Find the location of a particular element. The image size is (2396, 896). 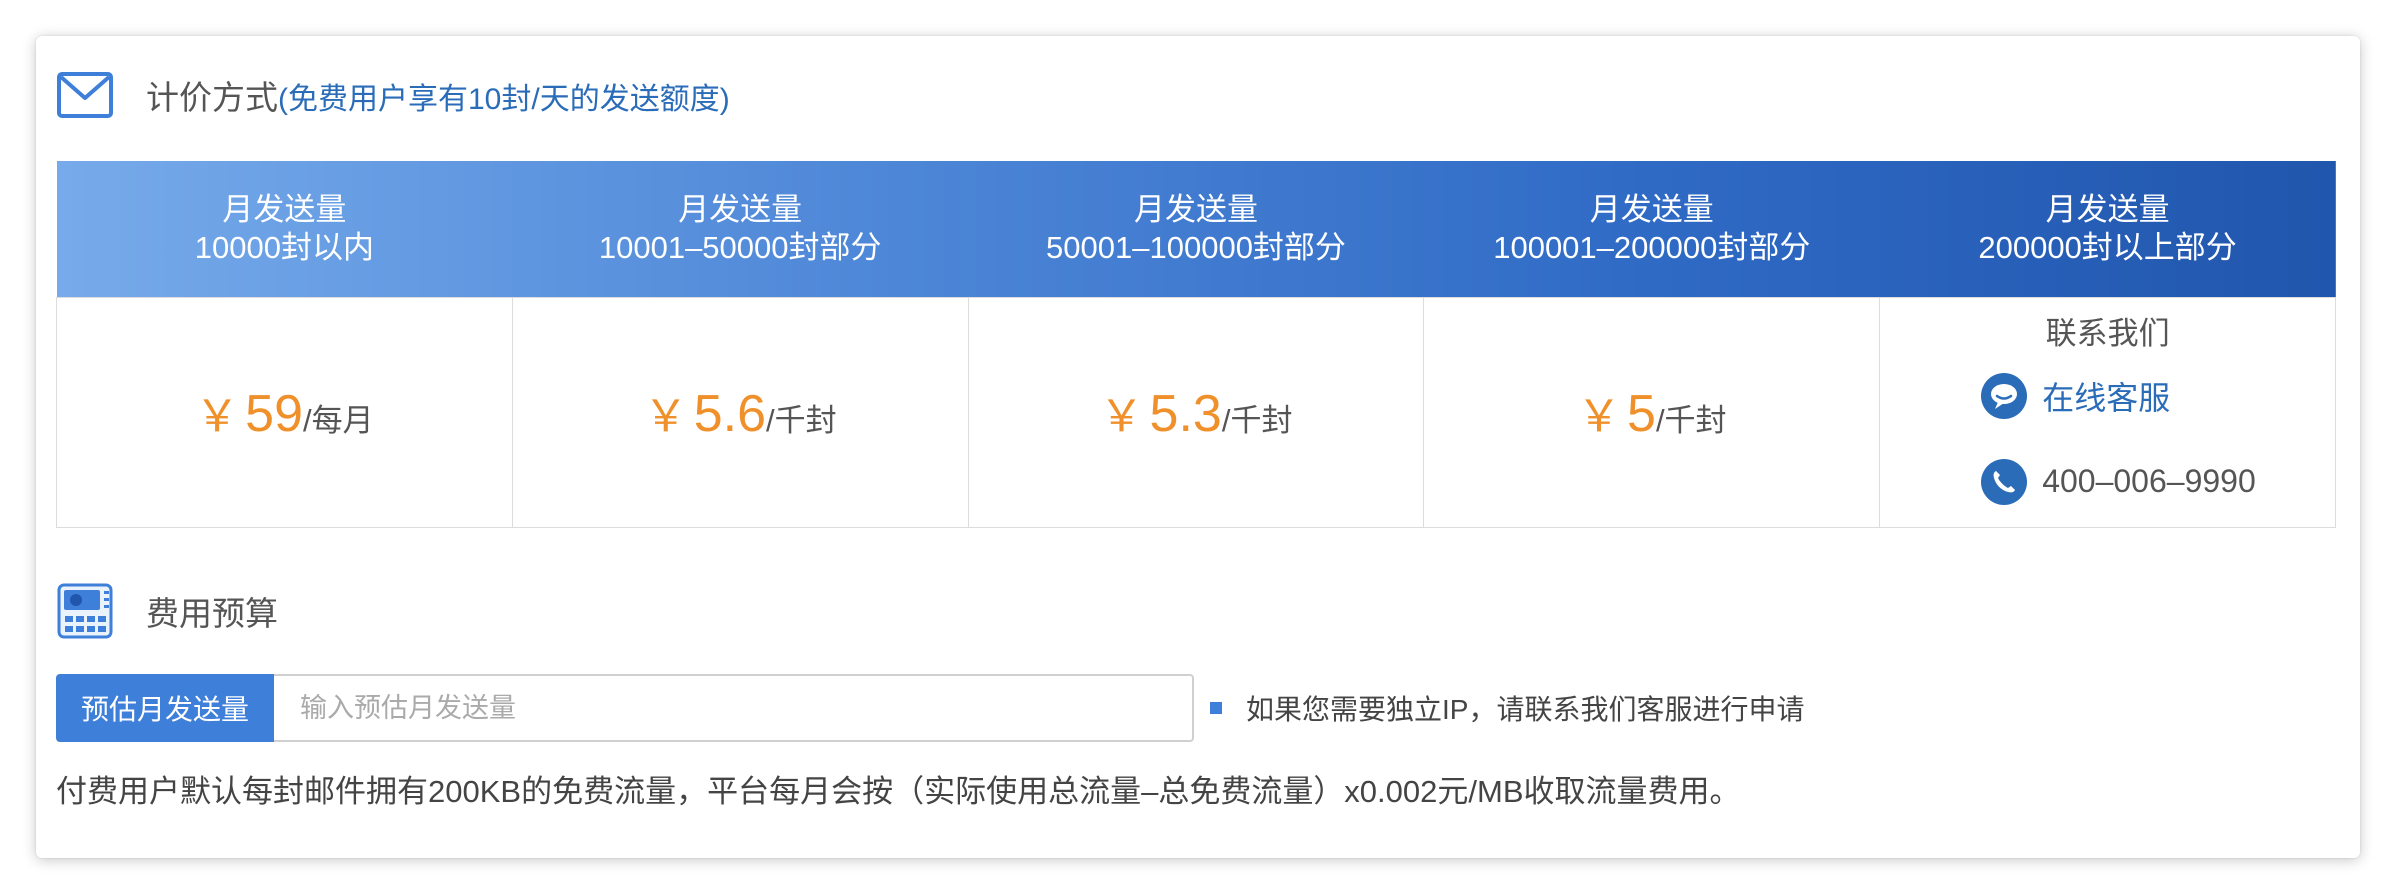

phone-contact: 400–006–9990 is located at coordinates (2118, 482).